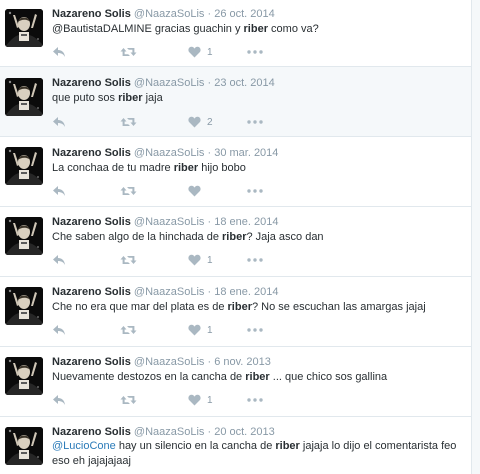  What do you see at coordinates (244, 14) in the screenshot?
I see `tweet-date: 26 oct. 2014` at bounding box center [244, 14].